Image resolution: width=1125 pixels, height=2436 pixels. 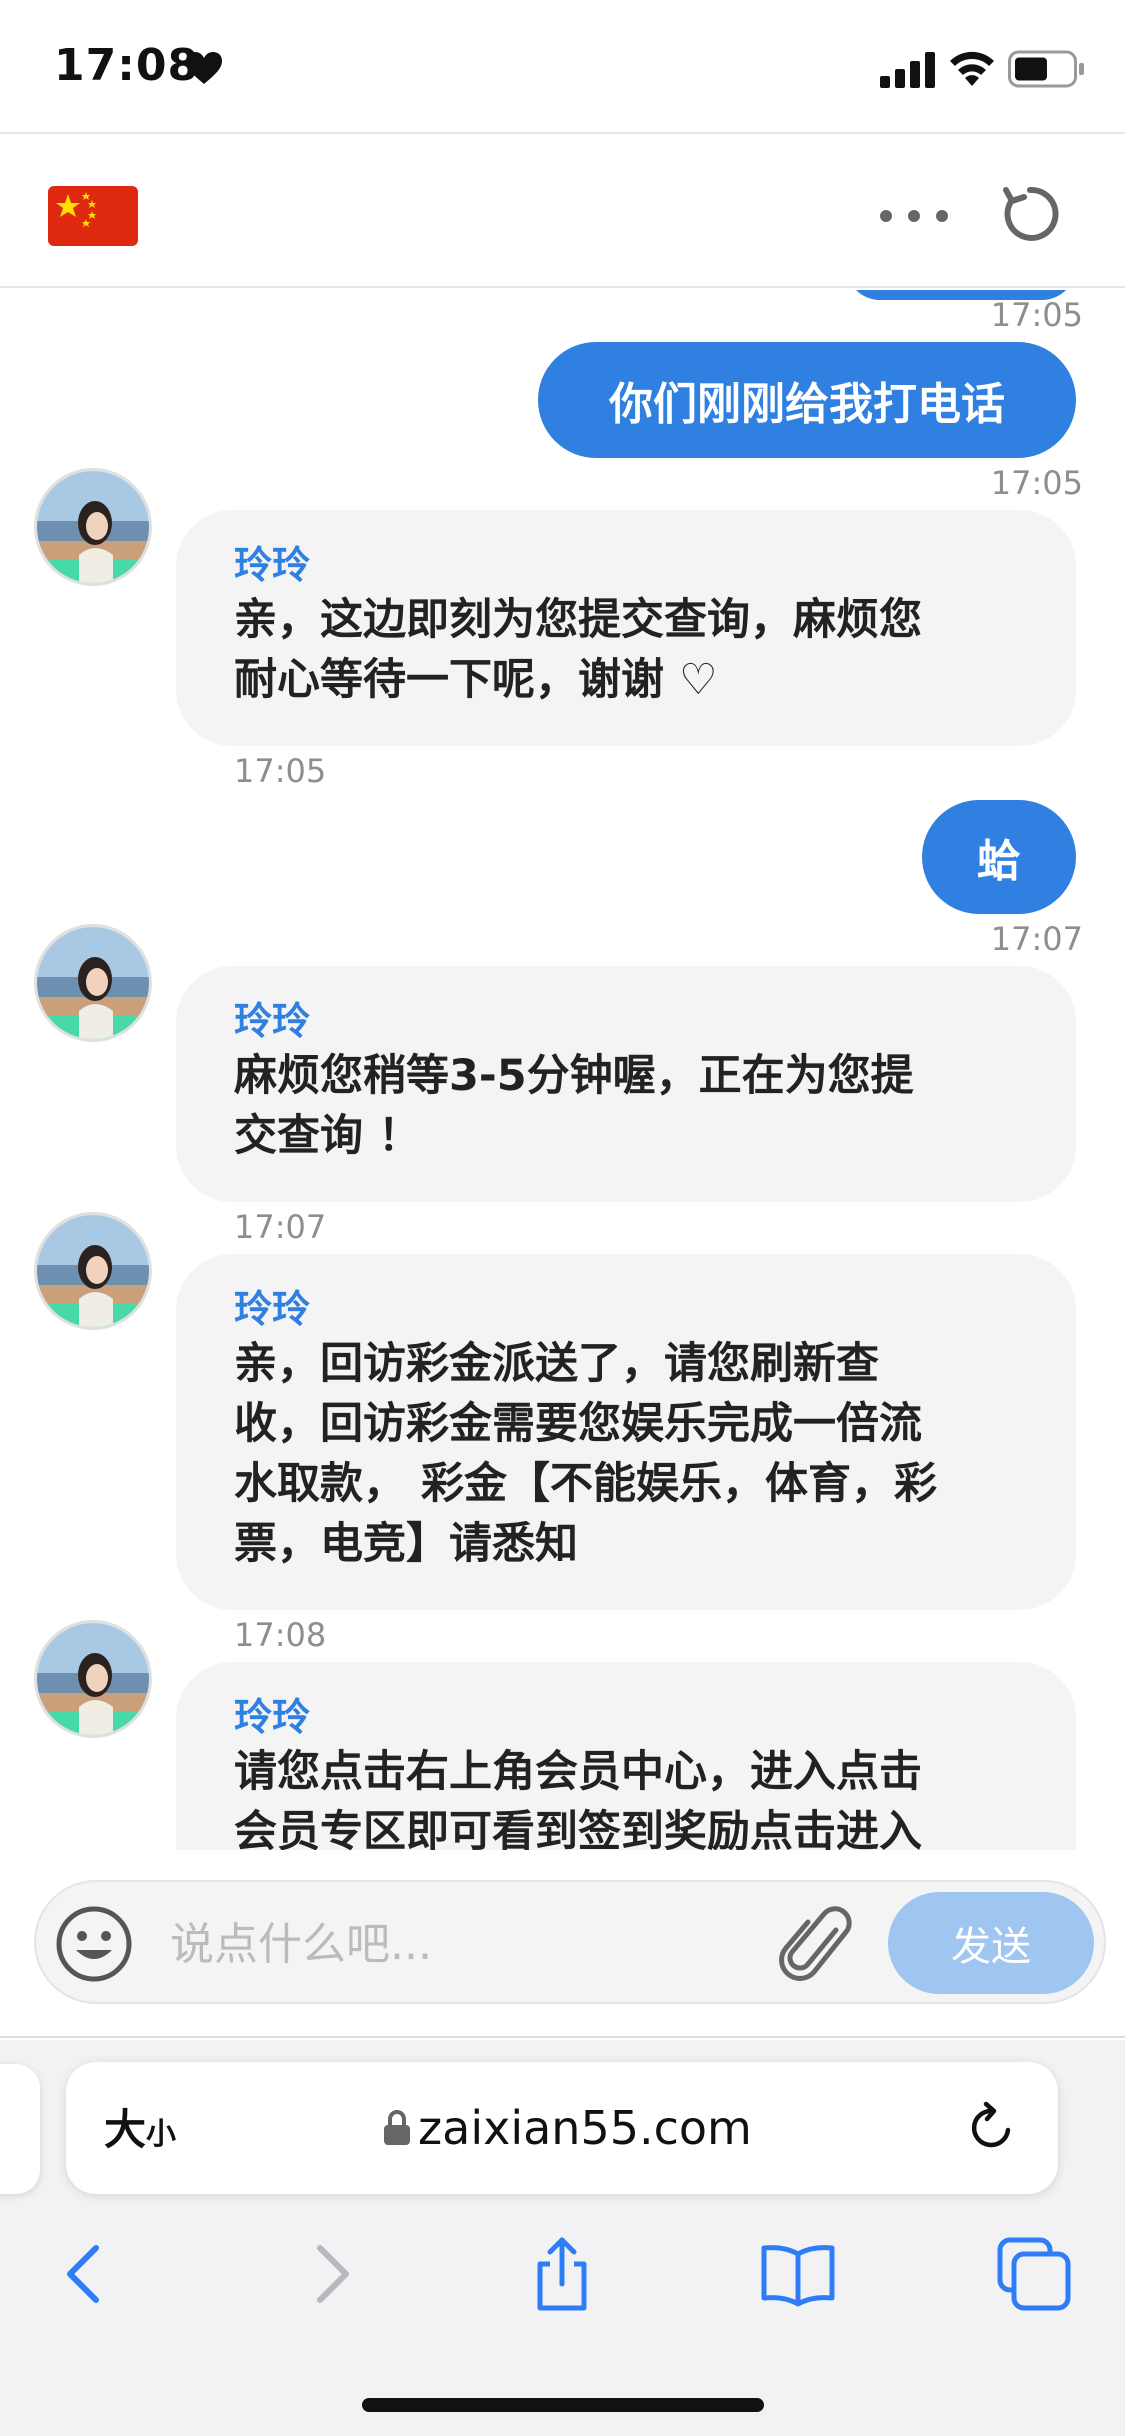 I want to click on message-composer: 发送, so click(x=562, y=1944).